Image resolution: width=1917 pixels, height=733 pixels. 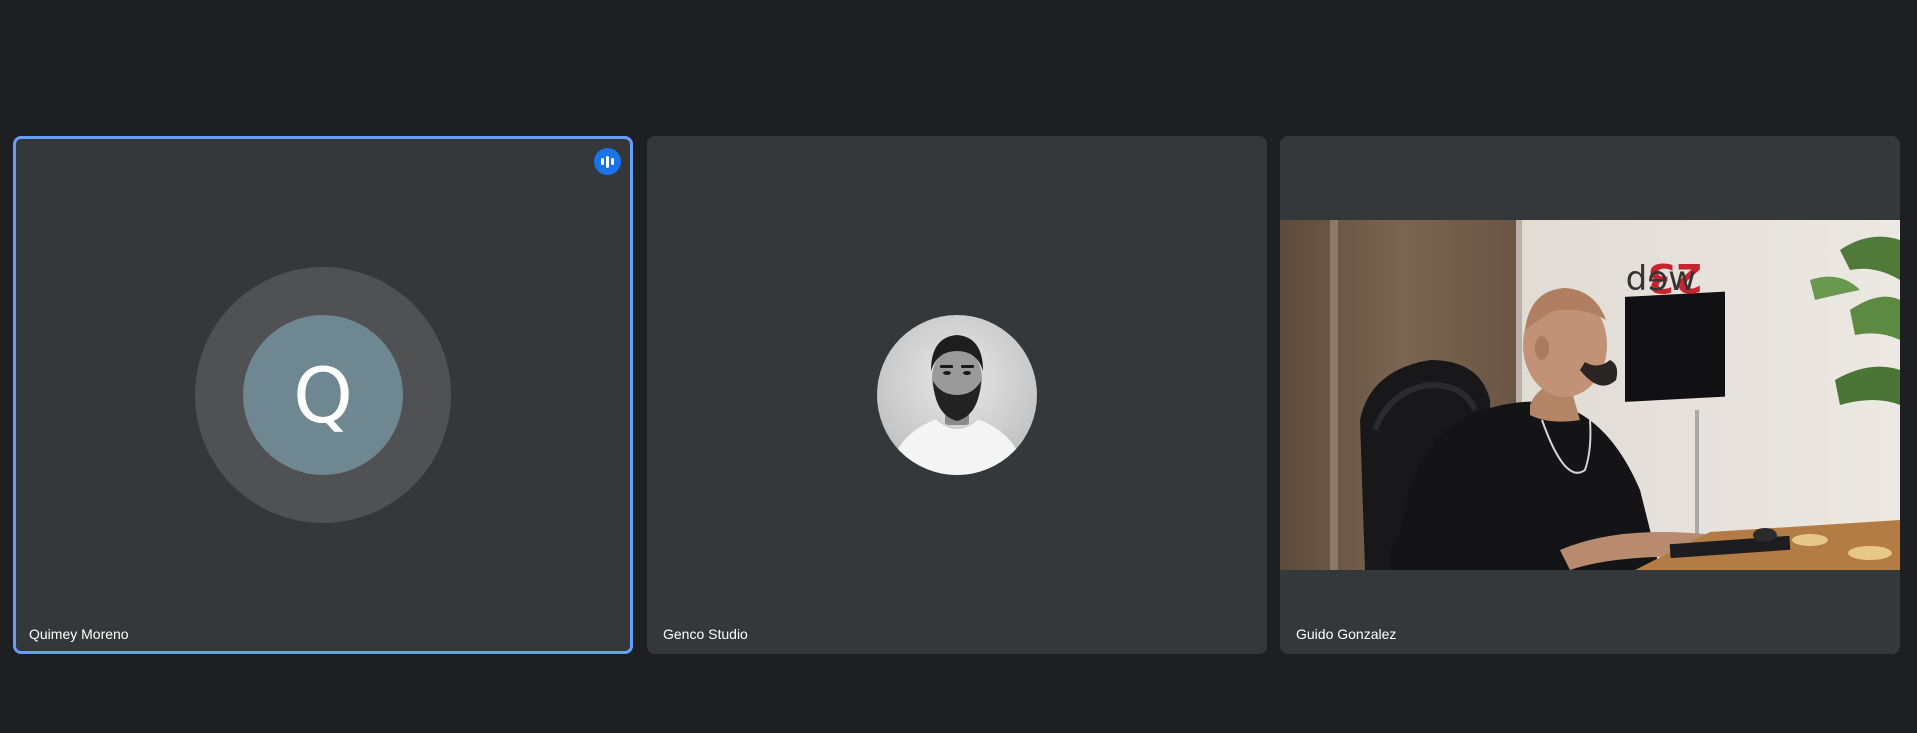 I want to click on avatar, so click(x=957, y=395).